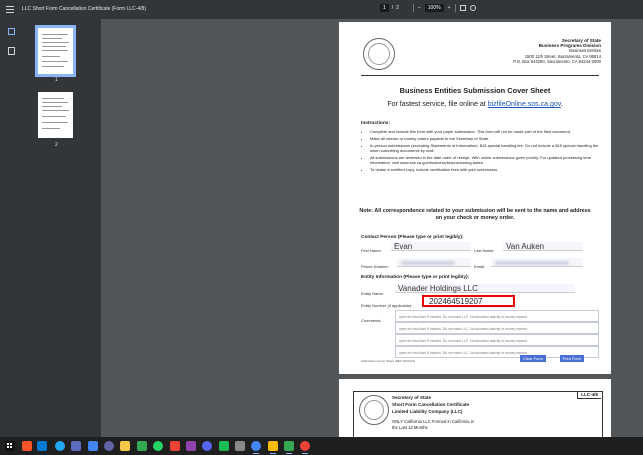 The height and width of the screenshot is (455, 643). Describe the element at coordinates (207, 446) in the screenshot. I see `taskbar-discord-icon` at that location.